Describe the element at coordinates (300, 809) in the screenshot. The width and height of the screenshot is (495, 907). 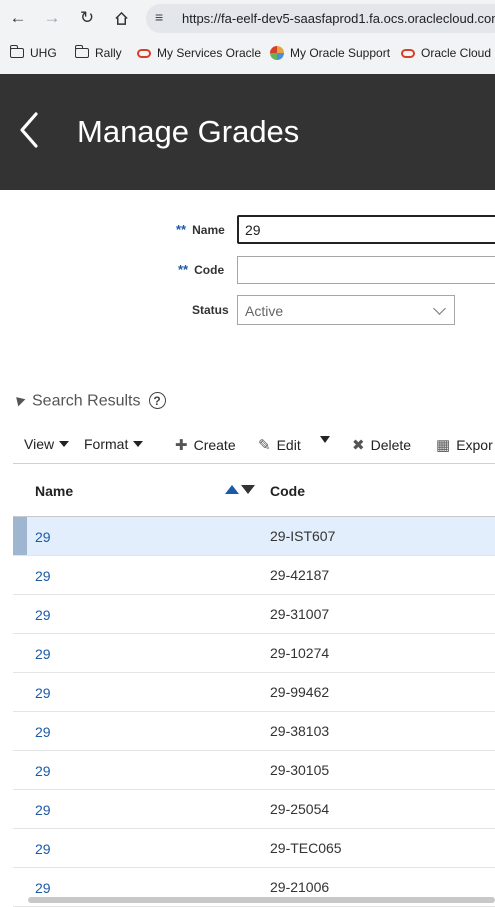
I see `grade-code: 29-25054` at that location.